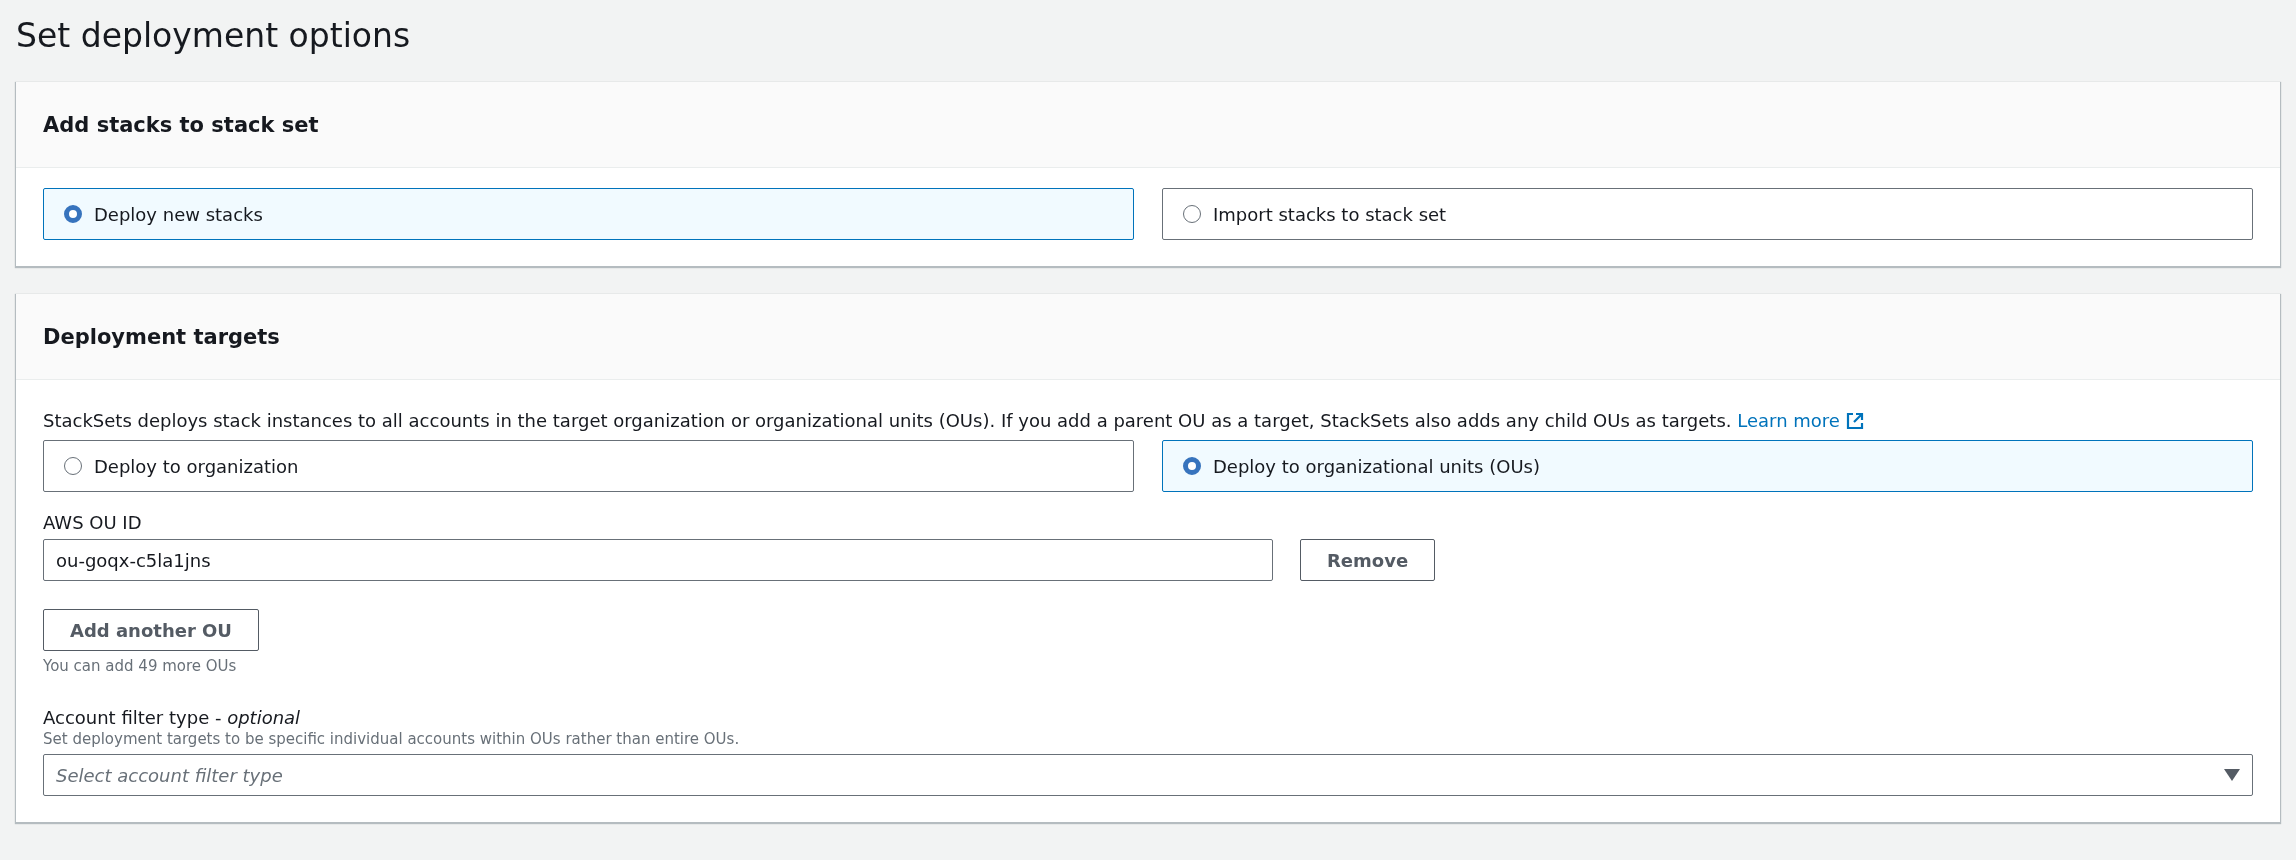  I want to click on input-field: ou-goqx-c5la1jns, so click(658, 560).